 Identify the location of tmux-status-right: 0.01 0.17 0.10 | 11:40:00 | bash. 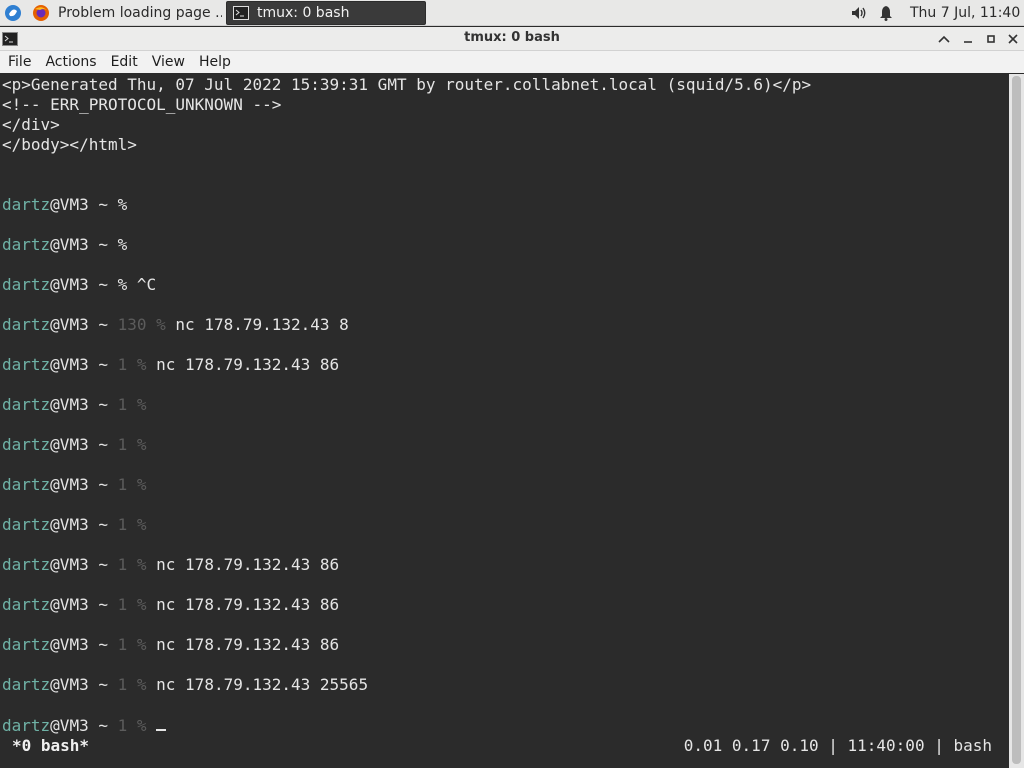
(837, 745).